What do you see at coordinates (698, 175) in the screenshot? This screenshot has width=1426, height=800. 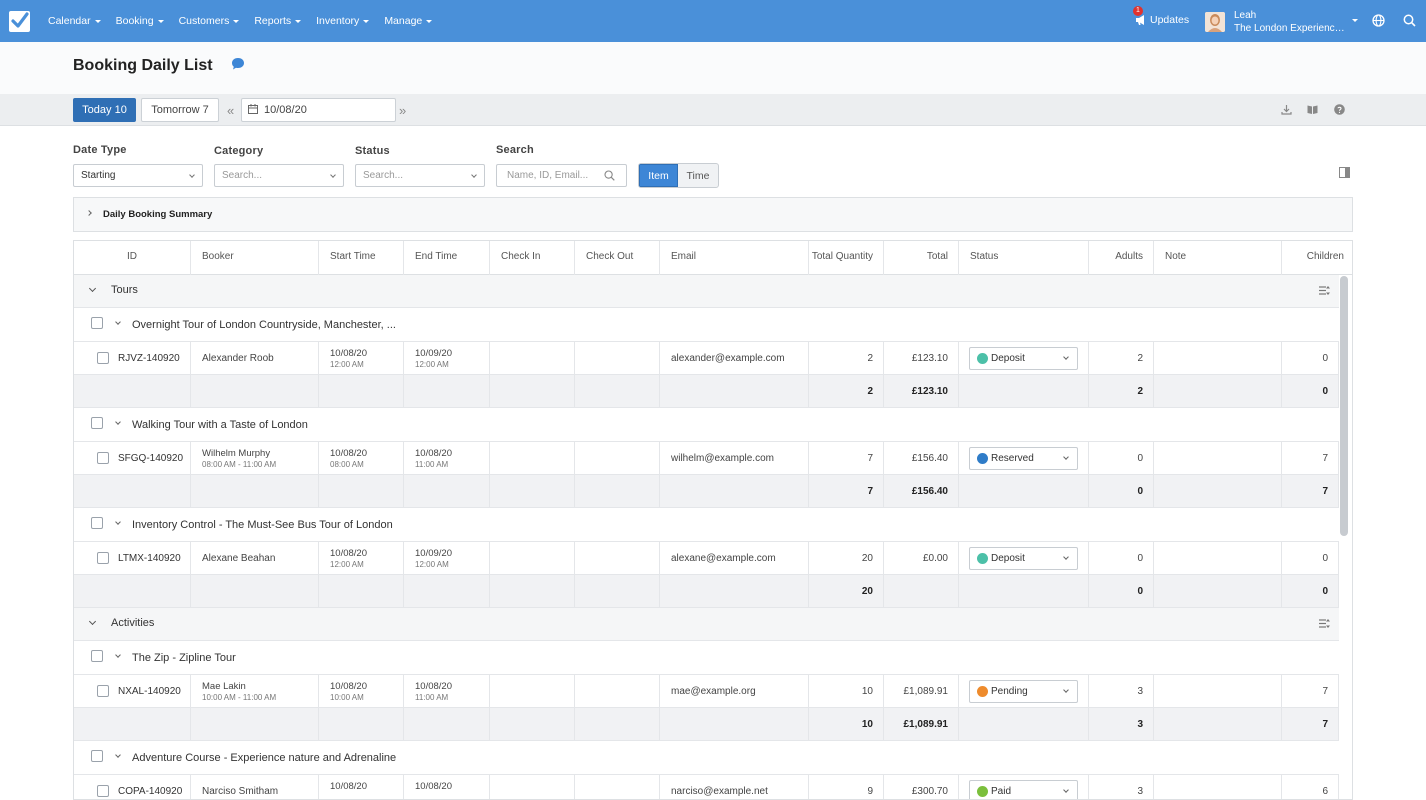 I see `view-time-button: Time` at bounding box center [698, 175].